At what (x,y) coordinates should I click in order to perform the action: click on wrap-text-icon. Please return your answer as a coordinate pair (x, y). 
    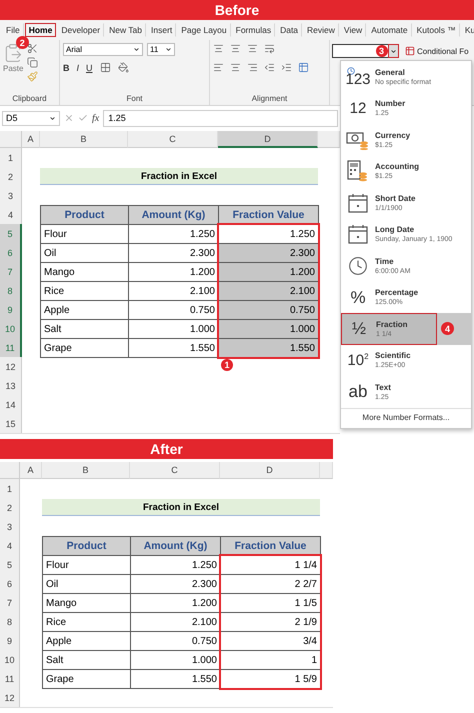
    Looking at the image, I should click on (269, 48).